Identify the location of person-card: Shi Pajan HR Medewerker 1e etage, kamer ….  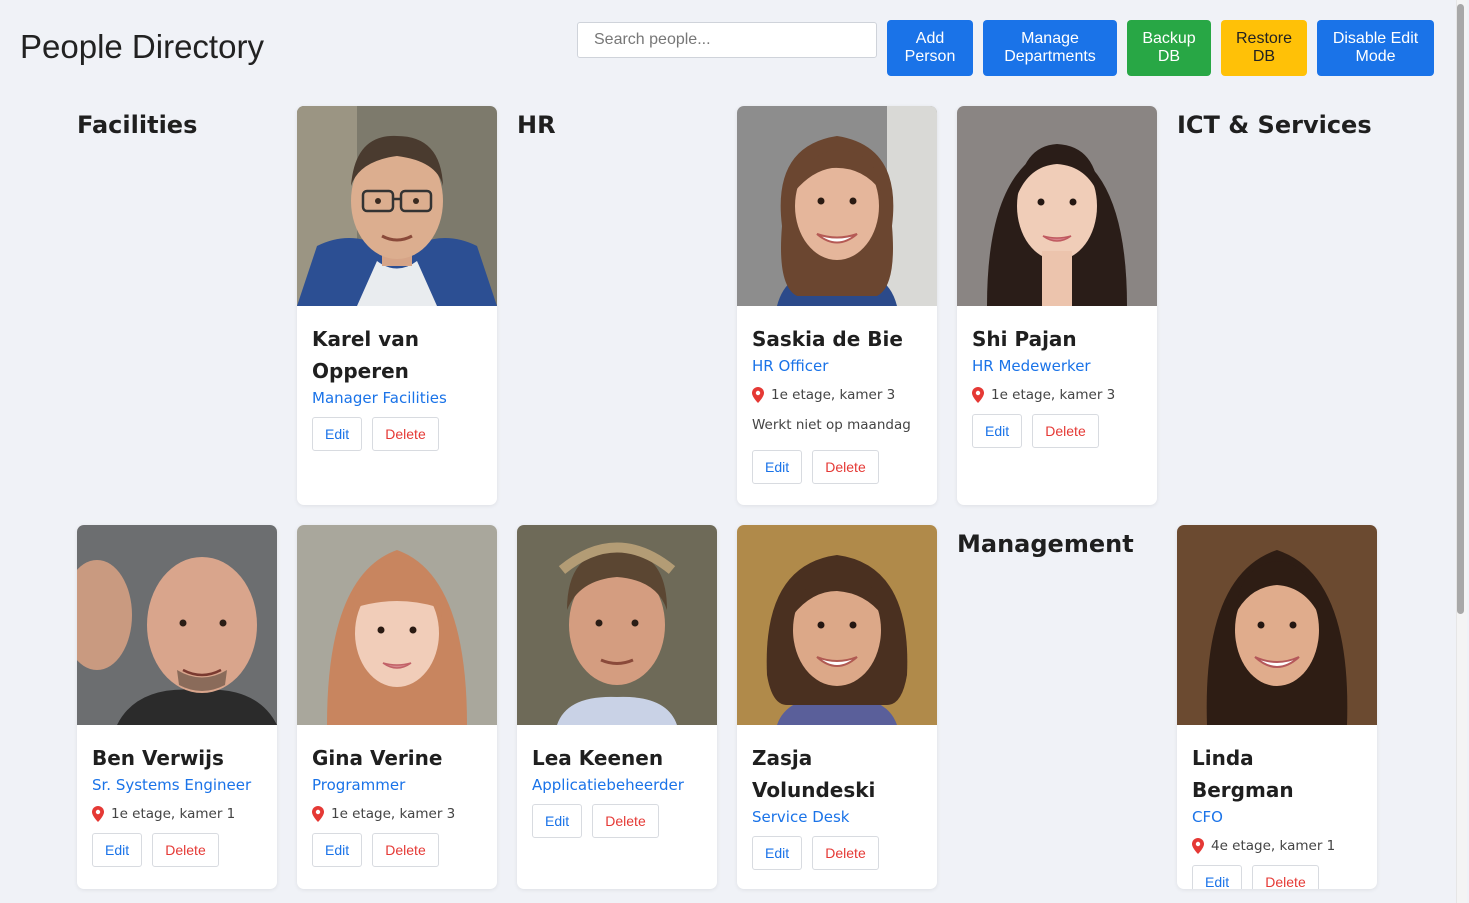
(1057, 305).